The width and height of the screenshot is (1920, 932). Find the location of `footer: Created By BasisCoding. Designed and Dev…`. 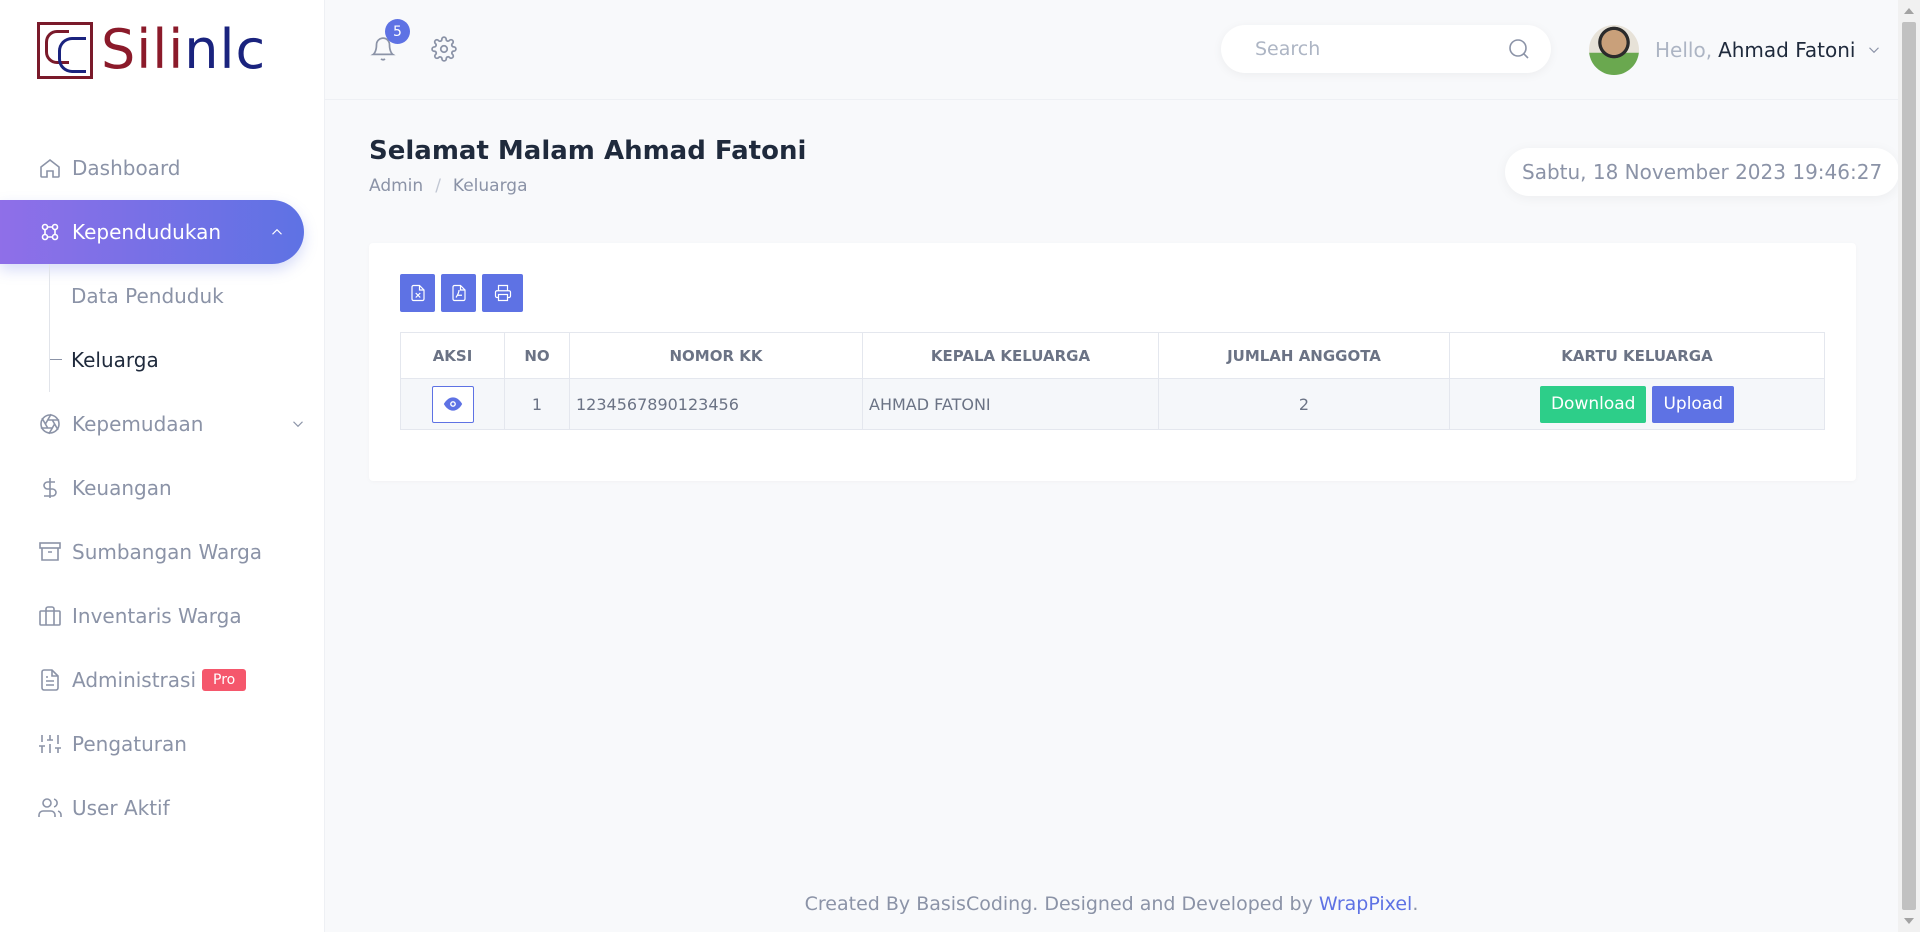

footer: Created By BasisCoding. Designed and Dev… is located at coordinates (1111, 904).